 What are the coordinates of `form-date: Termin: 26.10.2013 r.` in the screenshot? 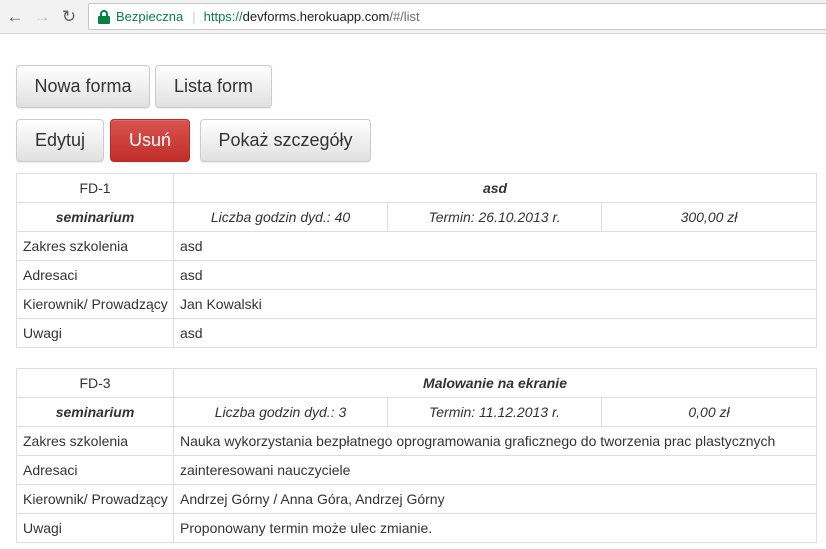 It's located at (494, 217).